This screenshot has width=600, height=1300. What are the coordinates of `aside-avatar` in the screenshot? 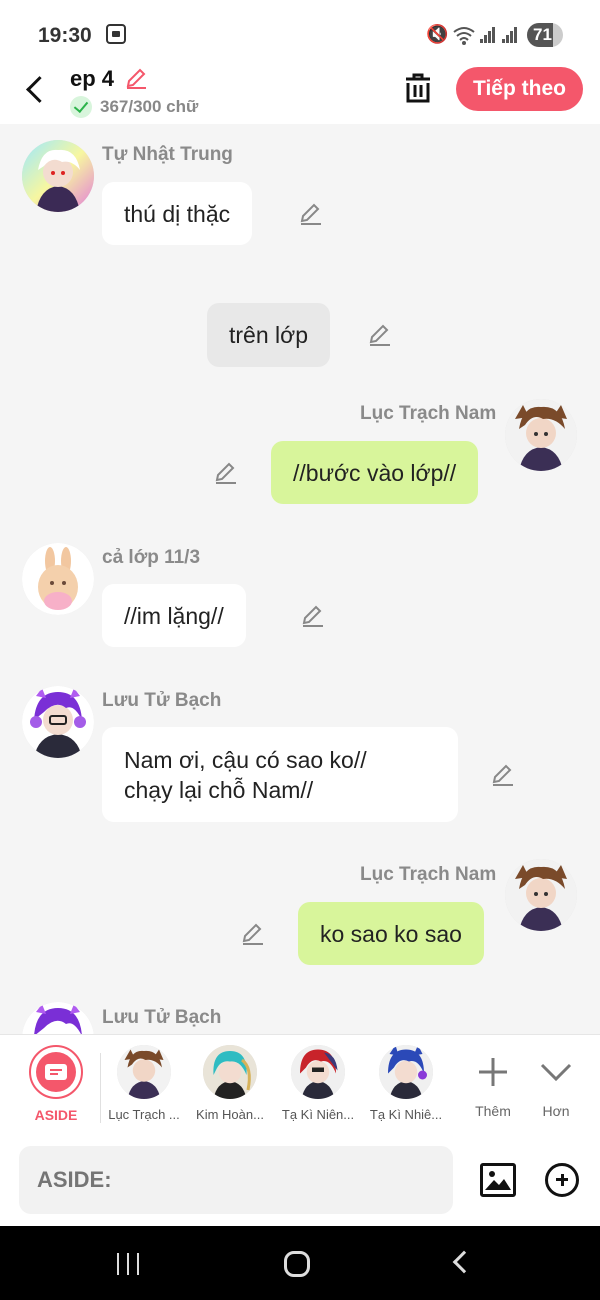 It's located at (56, 1072).